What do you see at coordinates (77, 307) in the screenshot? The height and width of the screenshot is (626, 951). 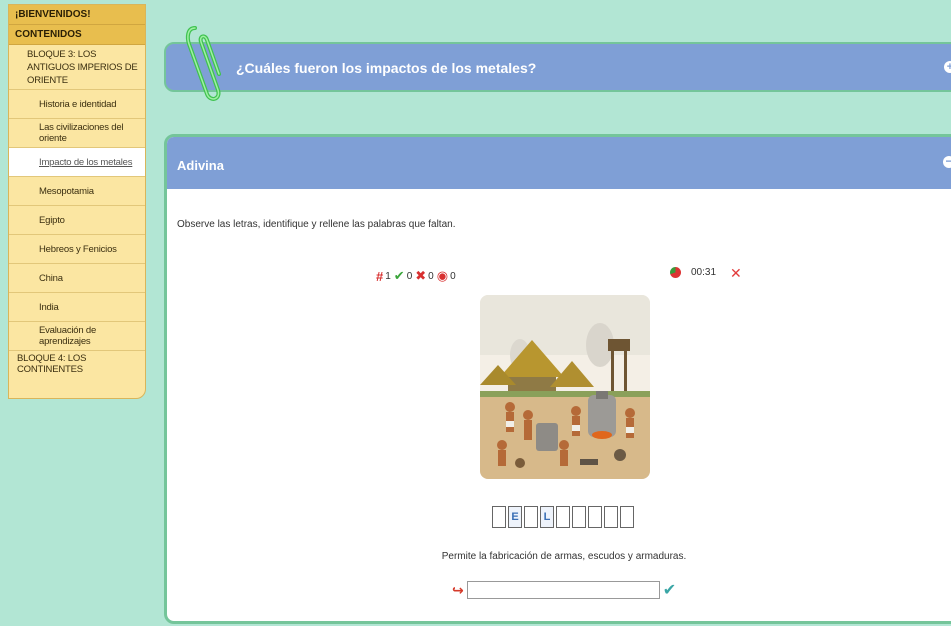 I see `sidebar-item-india: India` at bounding box center [77, 307].